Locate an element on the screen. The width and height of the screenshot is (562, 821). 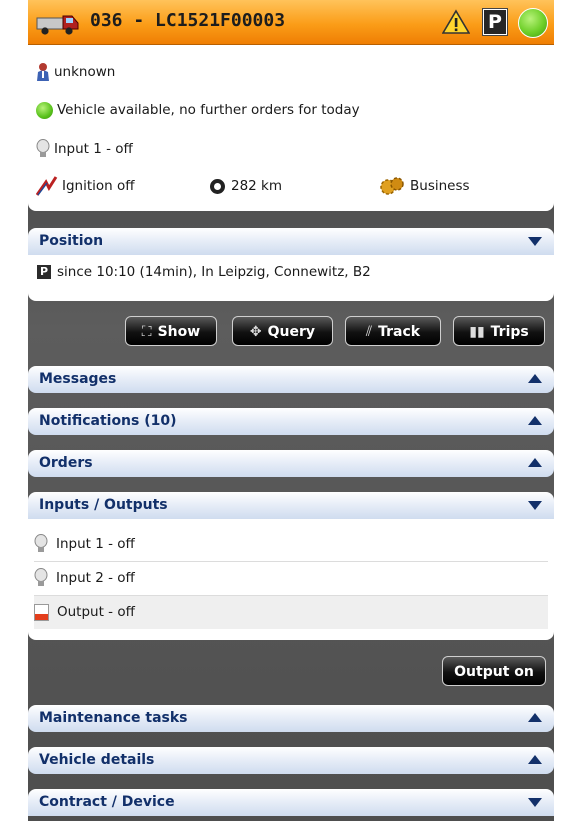
warning-icon is located at coordinates (456, 22).